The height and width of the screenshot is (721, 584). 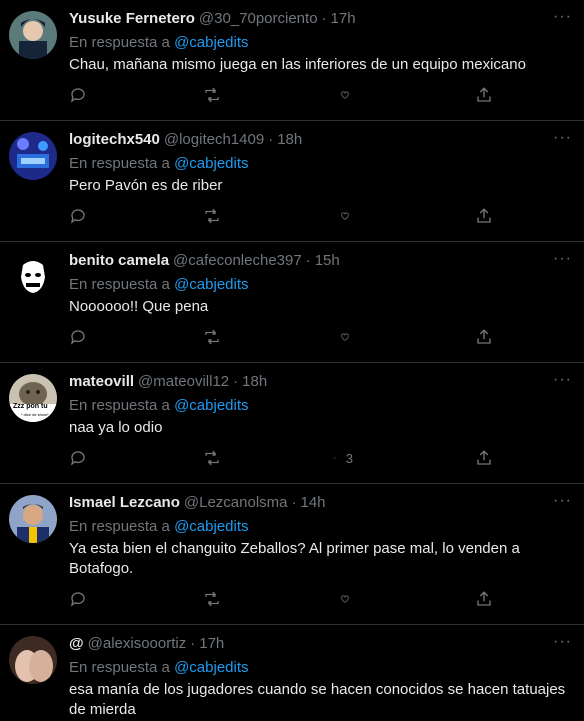 I want to click on like-icon: 3, so click(x=343, y=458).